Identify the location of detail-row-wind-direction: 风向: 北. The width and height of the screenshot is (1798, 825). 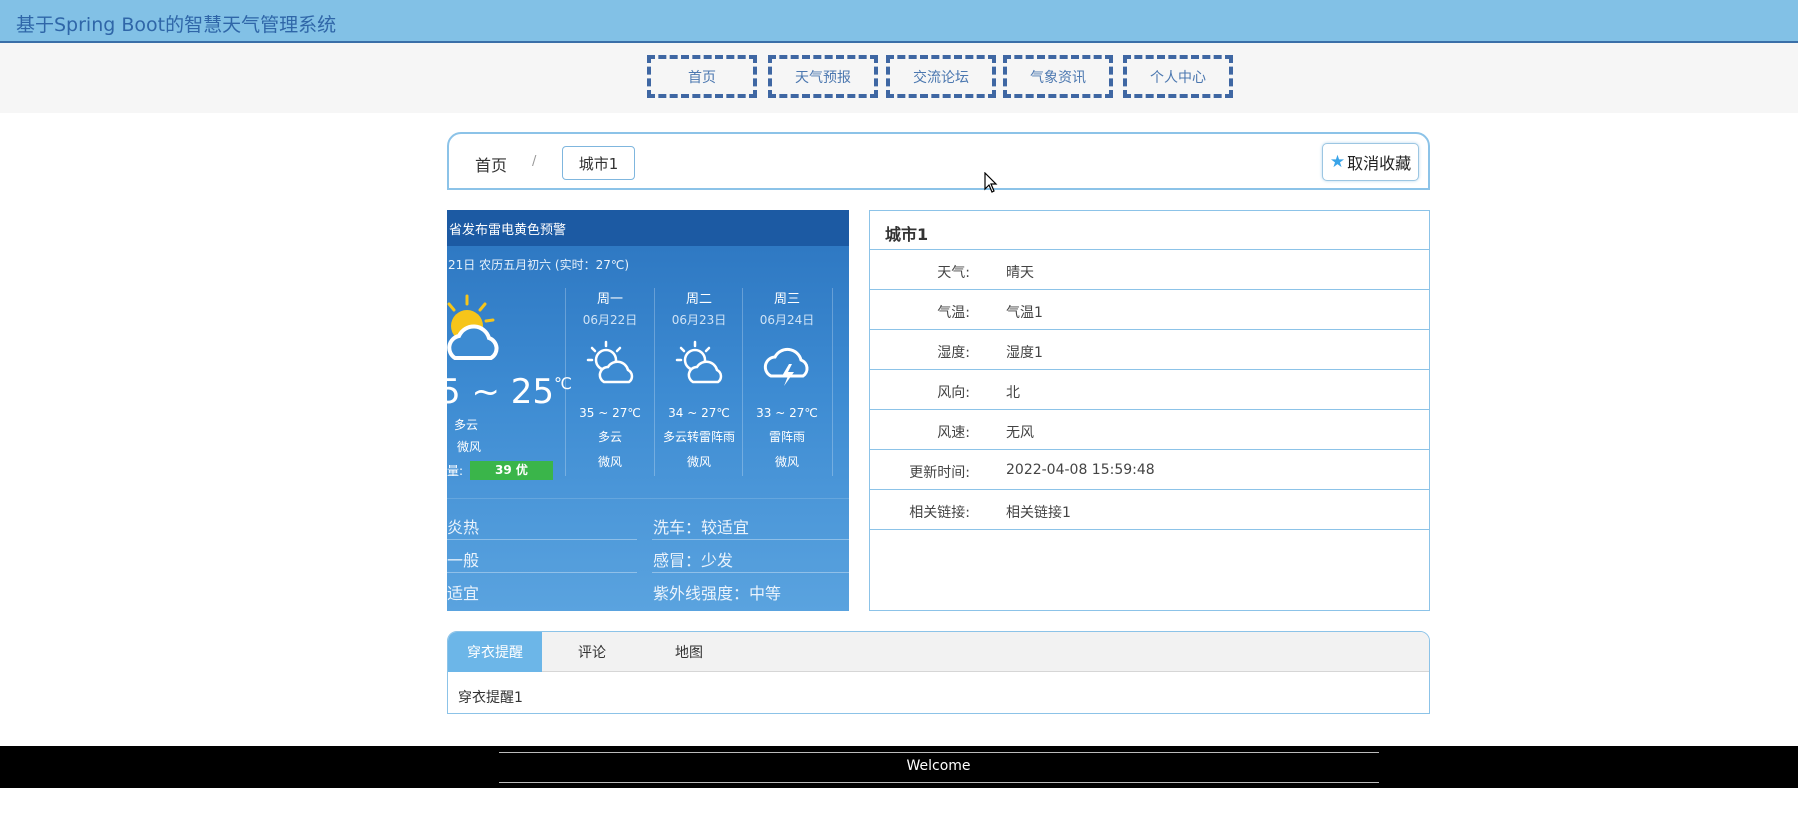
(1149, 390).